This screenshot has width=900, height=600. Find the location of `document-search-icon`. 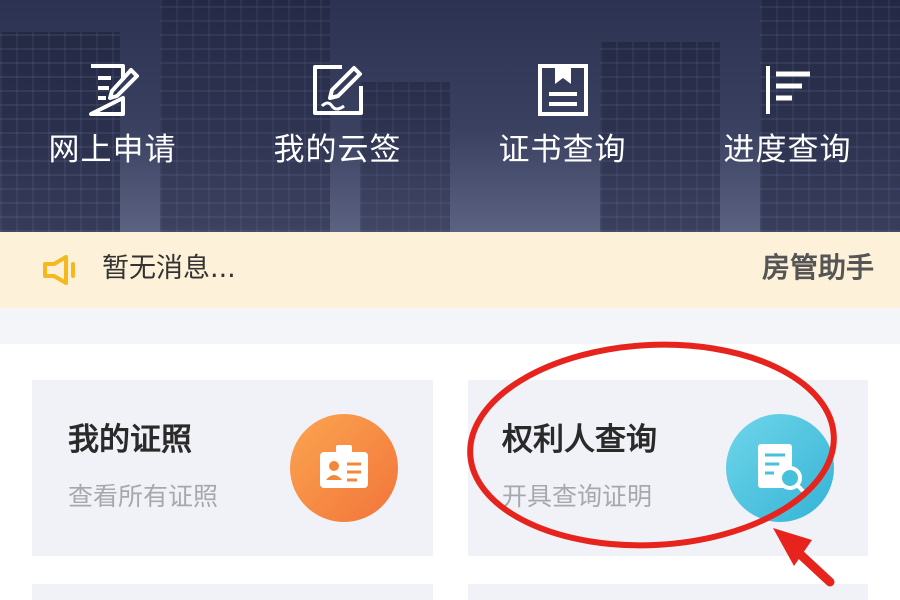

document-search-icon is located at coordinates (782, 469).